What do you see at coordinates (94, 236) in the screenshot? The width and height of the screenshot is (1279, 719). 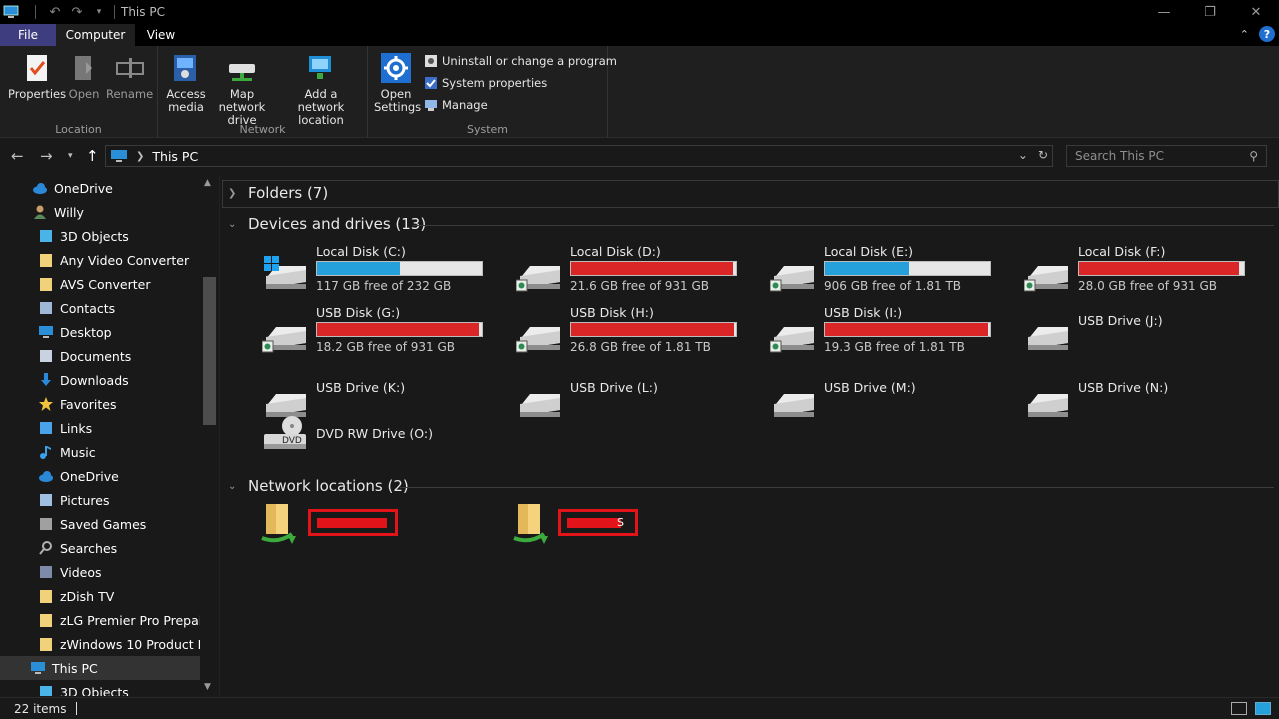 I see `sidebar-item-label: 3D Objects` at bounding box center [94, 236].